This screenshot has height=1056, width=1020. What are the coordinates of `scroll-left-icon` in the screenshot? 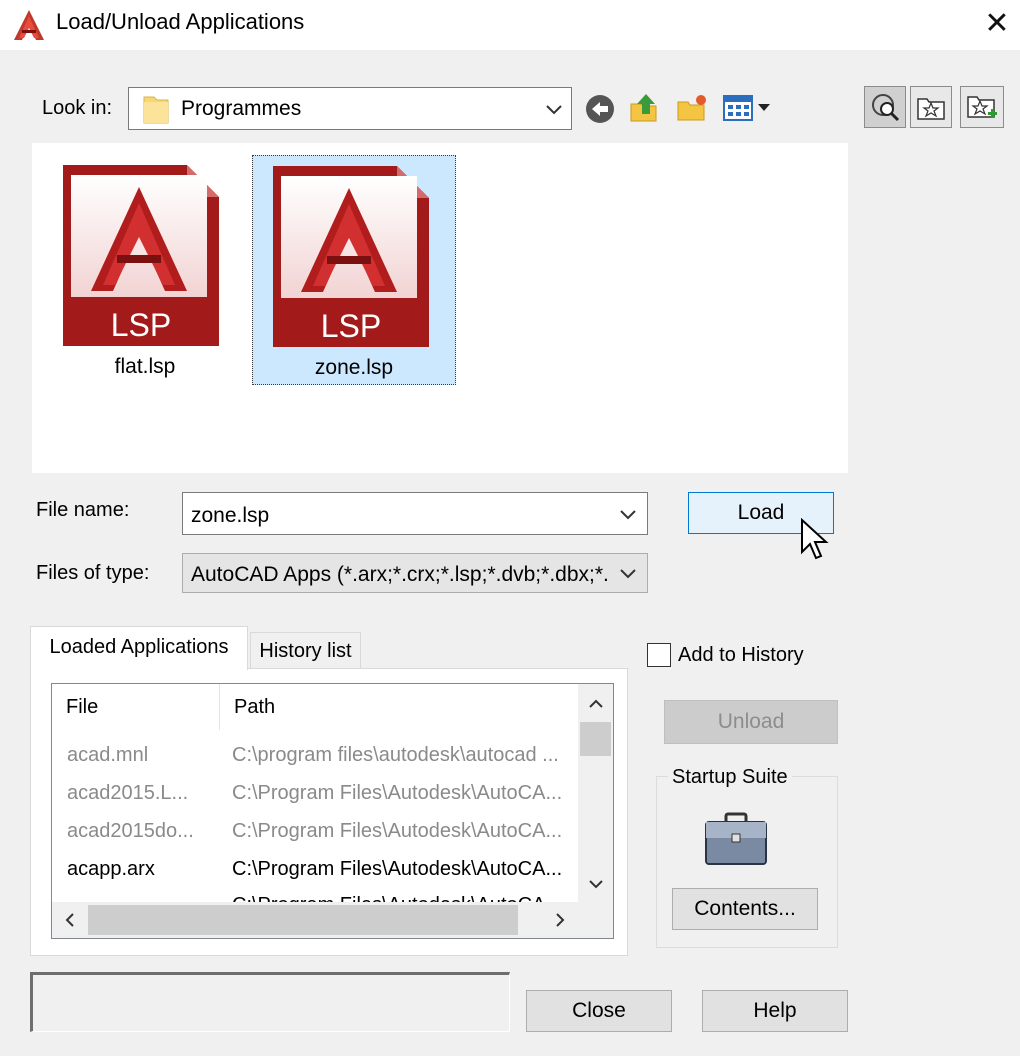 It's located at (70, 920).